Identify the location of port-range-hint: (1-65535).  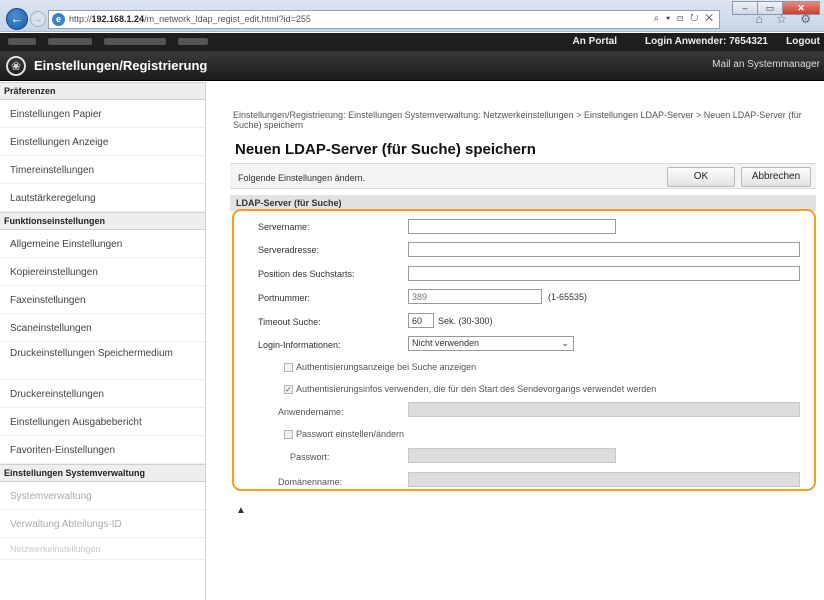
(568, 297).